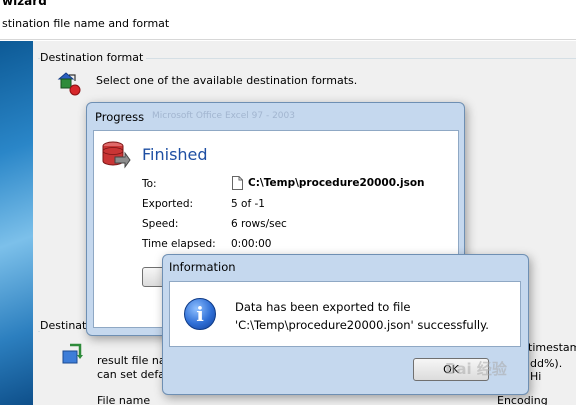 The width and height of the screenshot is (576, 405). Describe the element at coordinates (251, 244) in the screenshot. I see `time-elapsed-value: 0:00:00` at that location.